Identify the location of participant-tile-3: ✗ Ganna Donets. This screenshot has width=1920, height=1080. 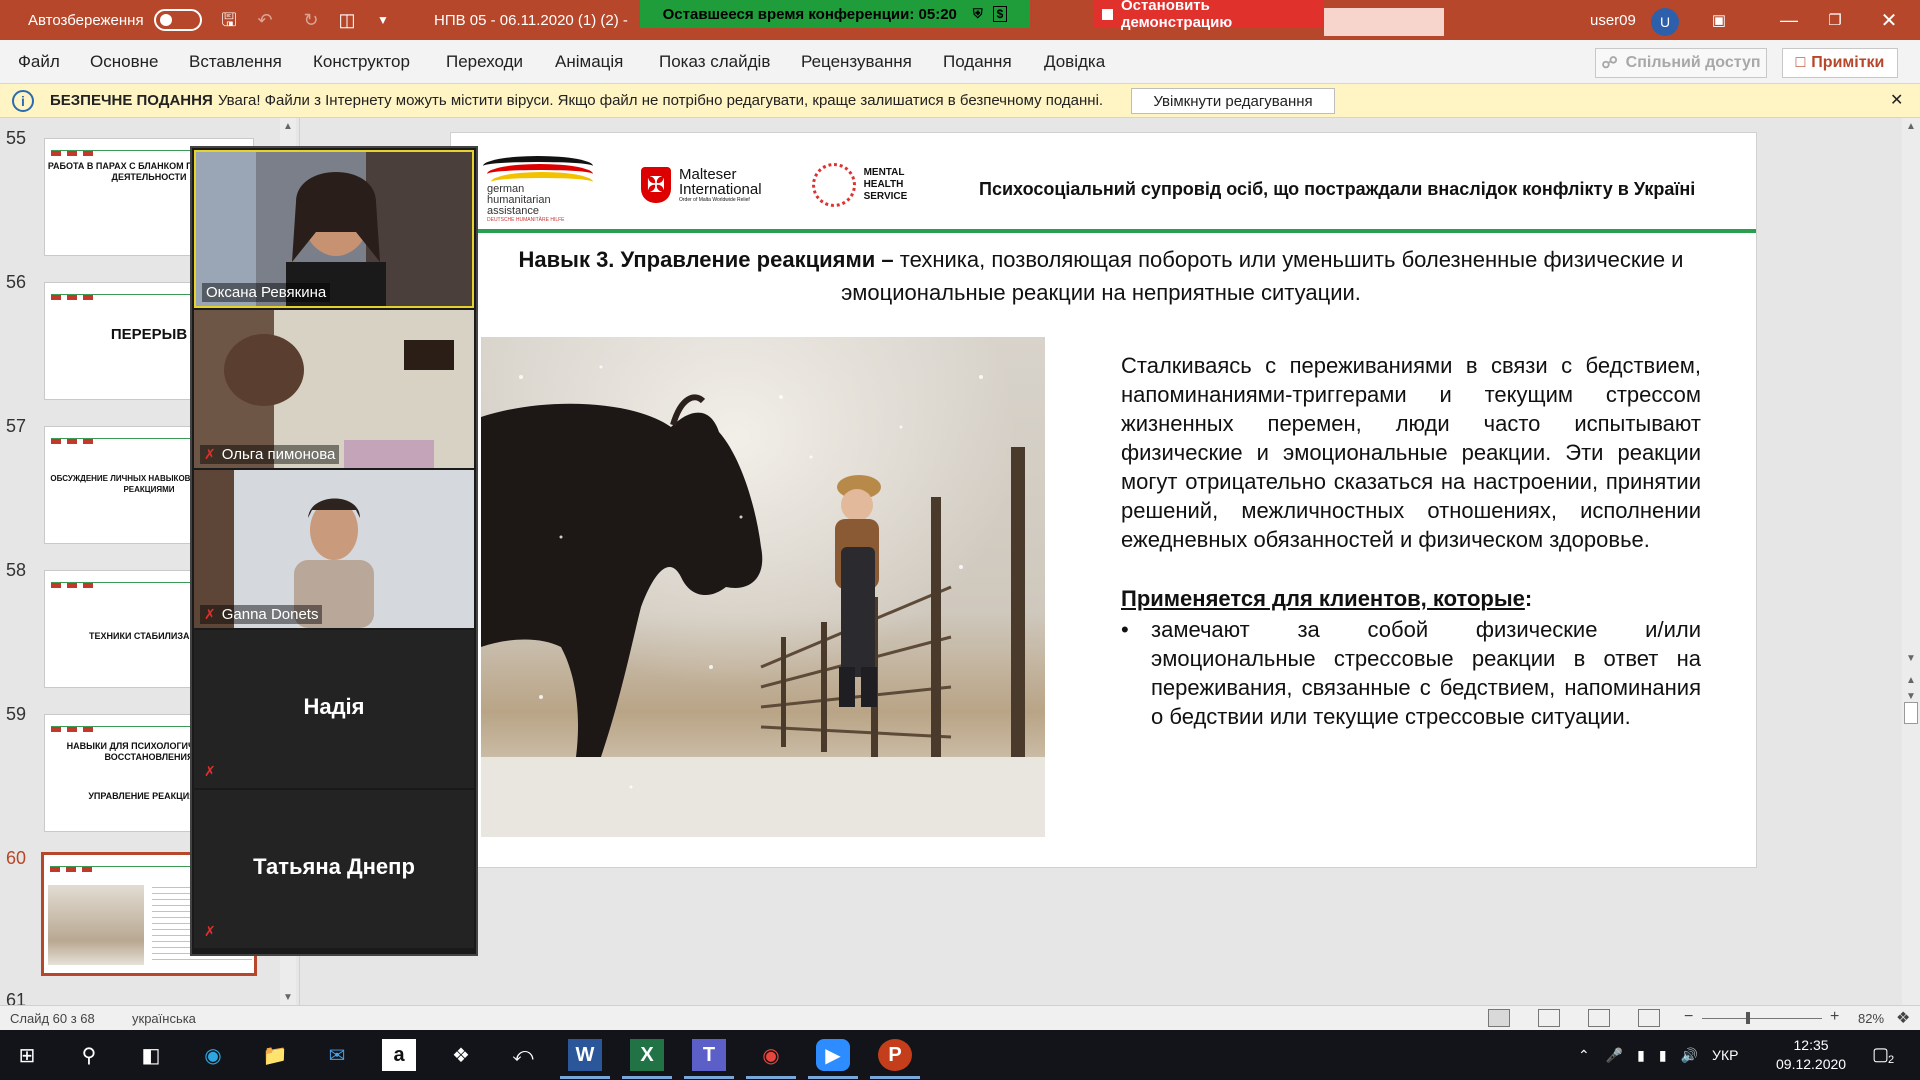
(334, 549).